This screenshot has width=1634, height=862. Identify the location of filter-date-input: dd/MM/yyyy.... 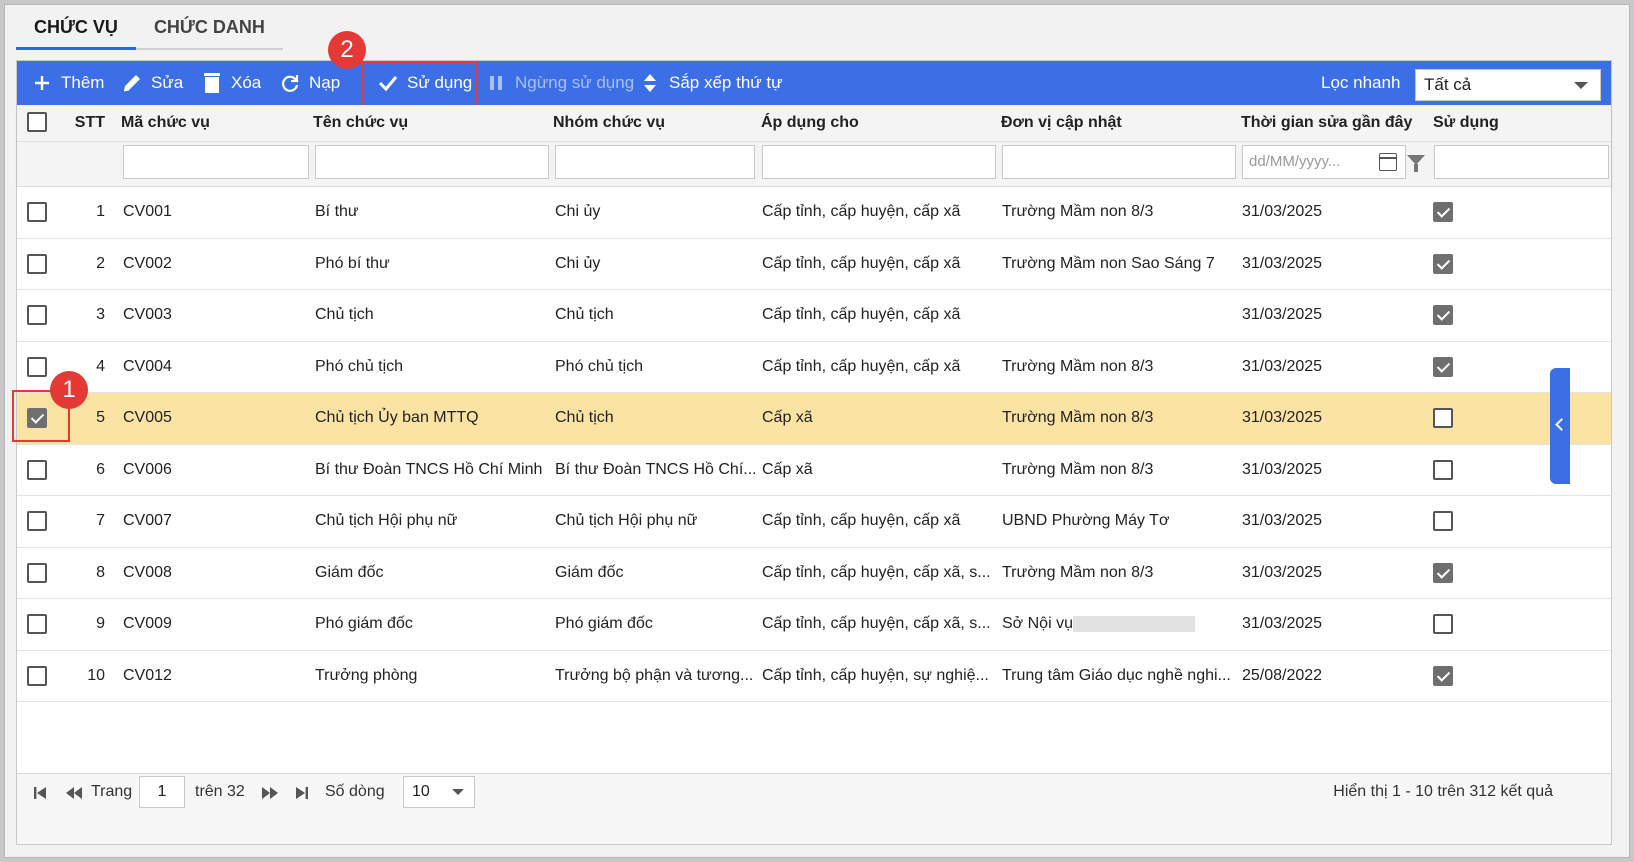
(1324, 162).